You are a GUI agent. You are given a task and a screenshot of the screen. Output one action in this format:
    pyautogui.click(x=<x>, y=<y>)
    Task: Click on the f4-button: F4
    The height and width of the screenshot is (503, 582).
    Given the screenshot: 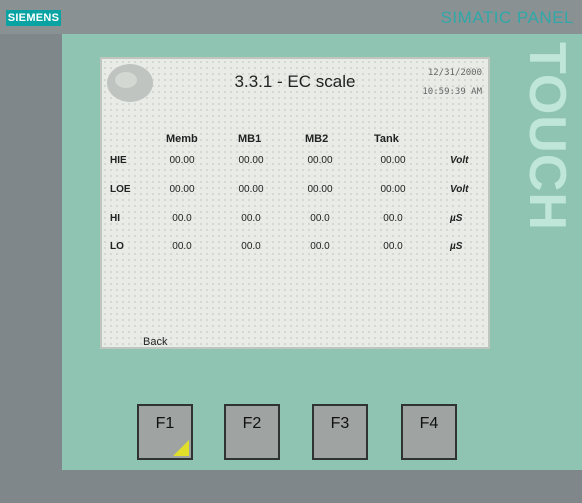 What is the action you would take?
    pyautogui.click(x=429, y=432)
    